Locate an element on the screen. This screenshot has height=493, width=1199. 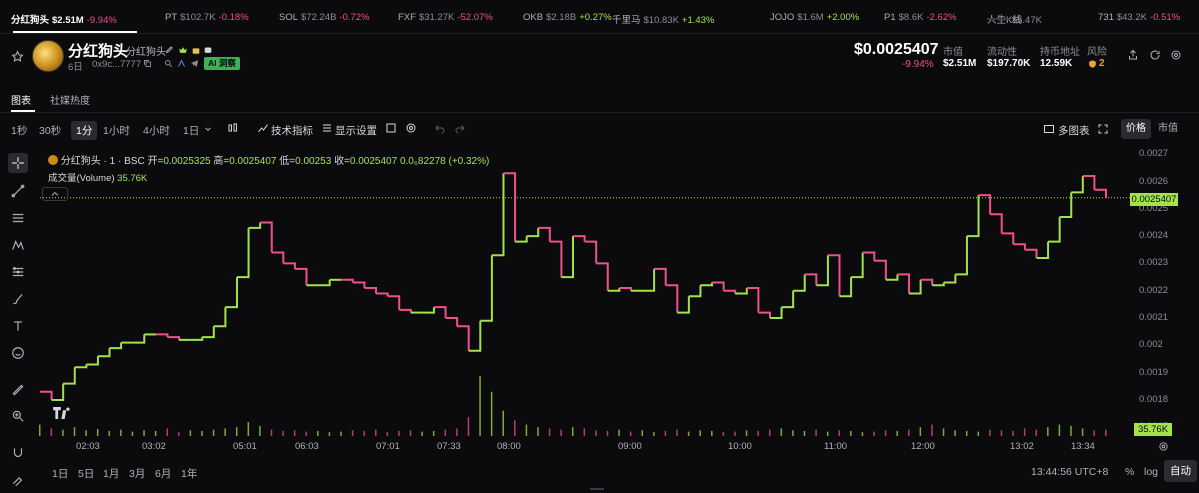
legend-open-label: 开= is located at coordinates (155, 161).